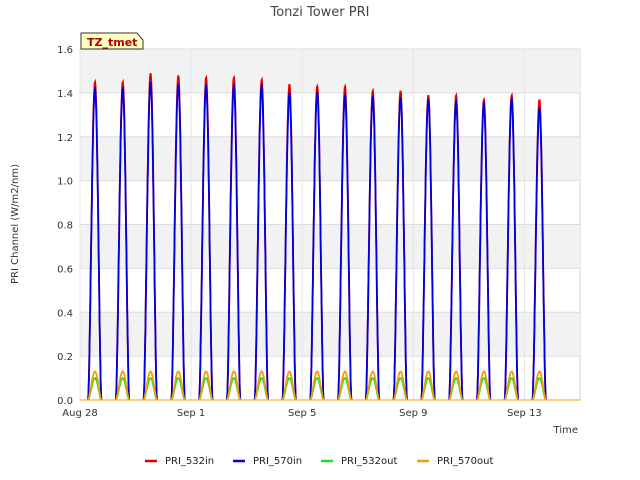 Image resolution: width=640 pixels, height=480 pixels. I want to click on x-tick-label: Aug 28, so click(79, 413).